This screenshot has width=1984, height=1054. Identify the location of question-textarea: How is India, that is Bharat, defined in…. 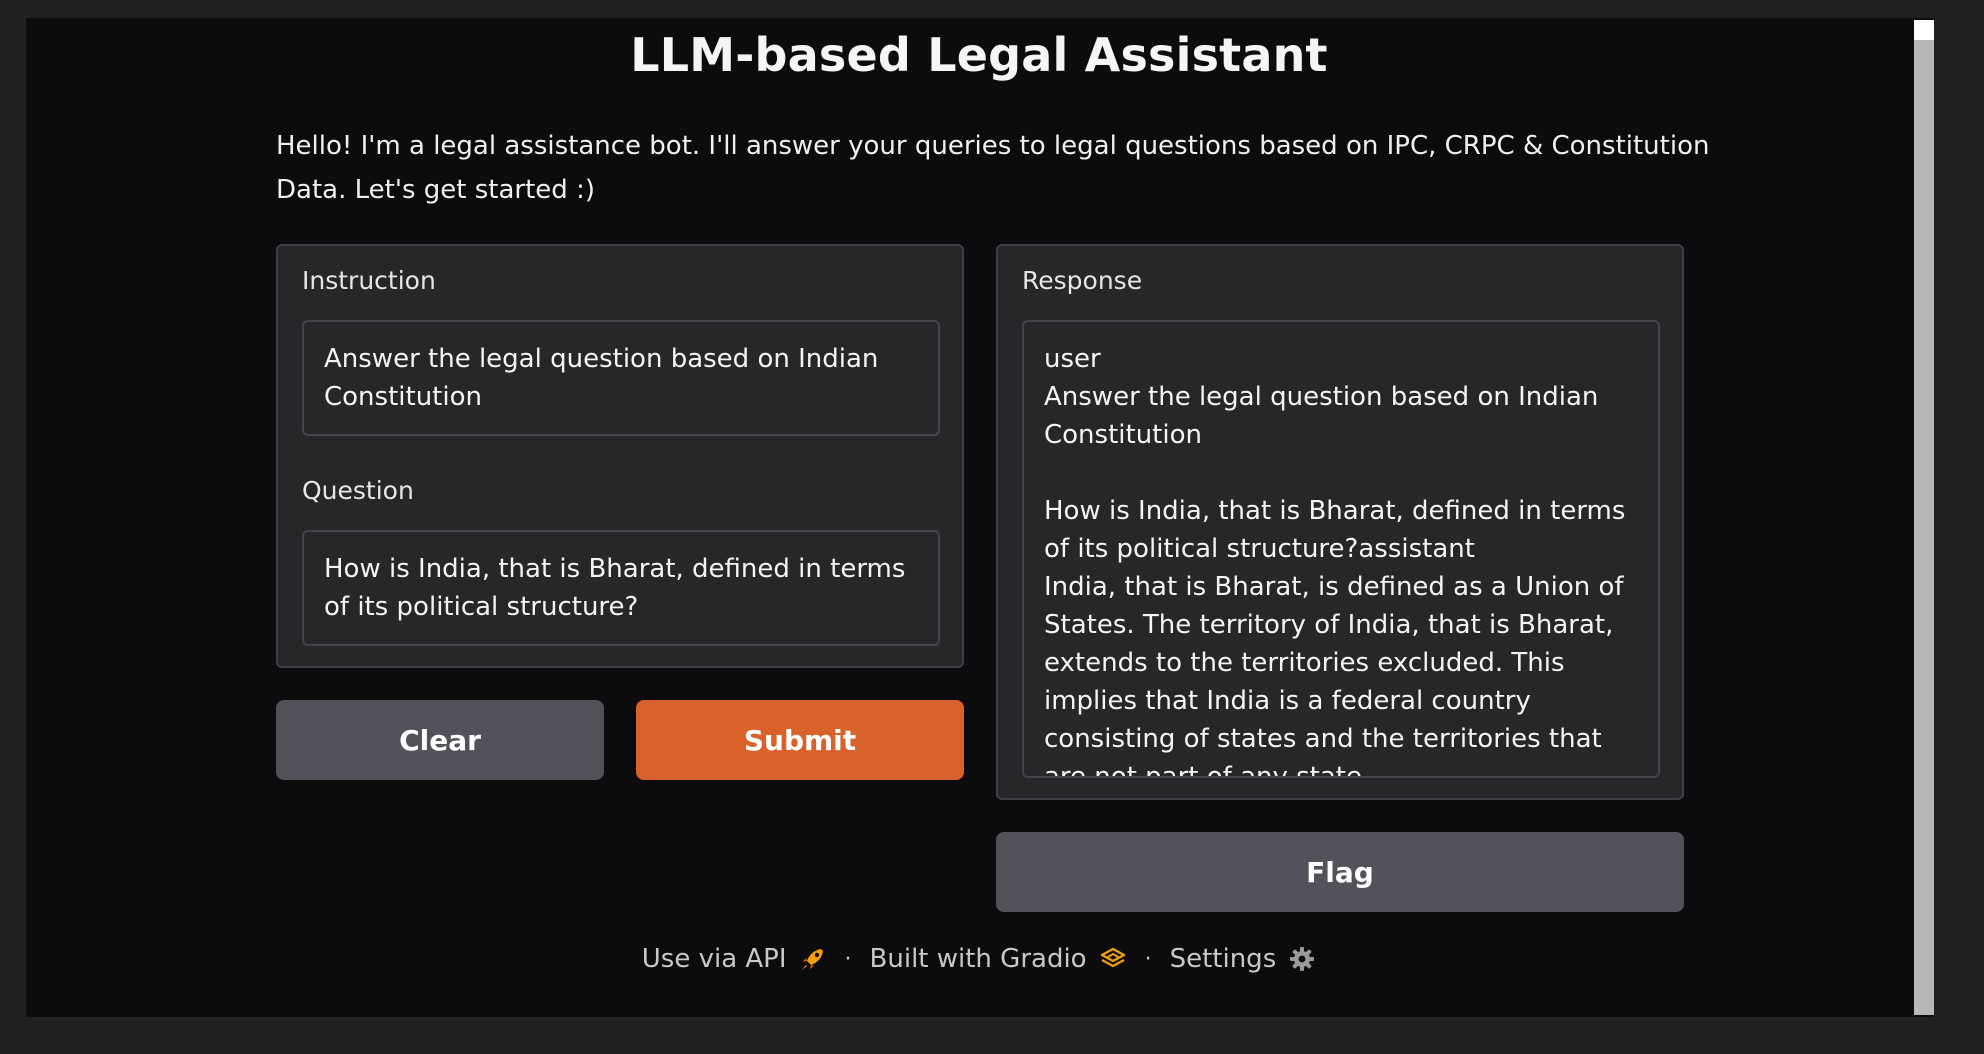
(621, 588).